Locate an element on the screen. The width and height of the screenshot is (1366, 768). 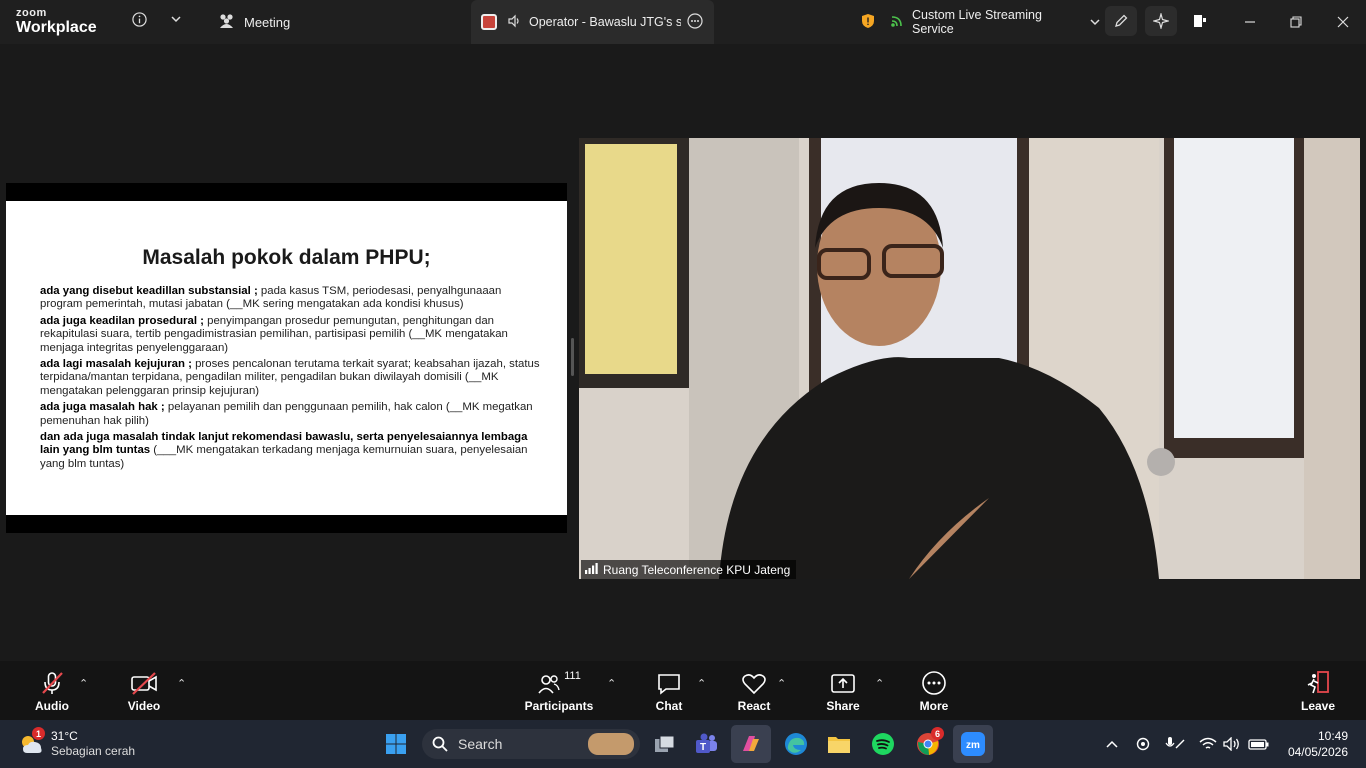
react-label: React is located at coordinates (754, 706).